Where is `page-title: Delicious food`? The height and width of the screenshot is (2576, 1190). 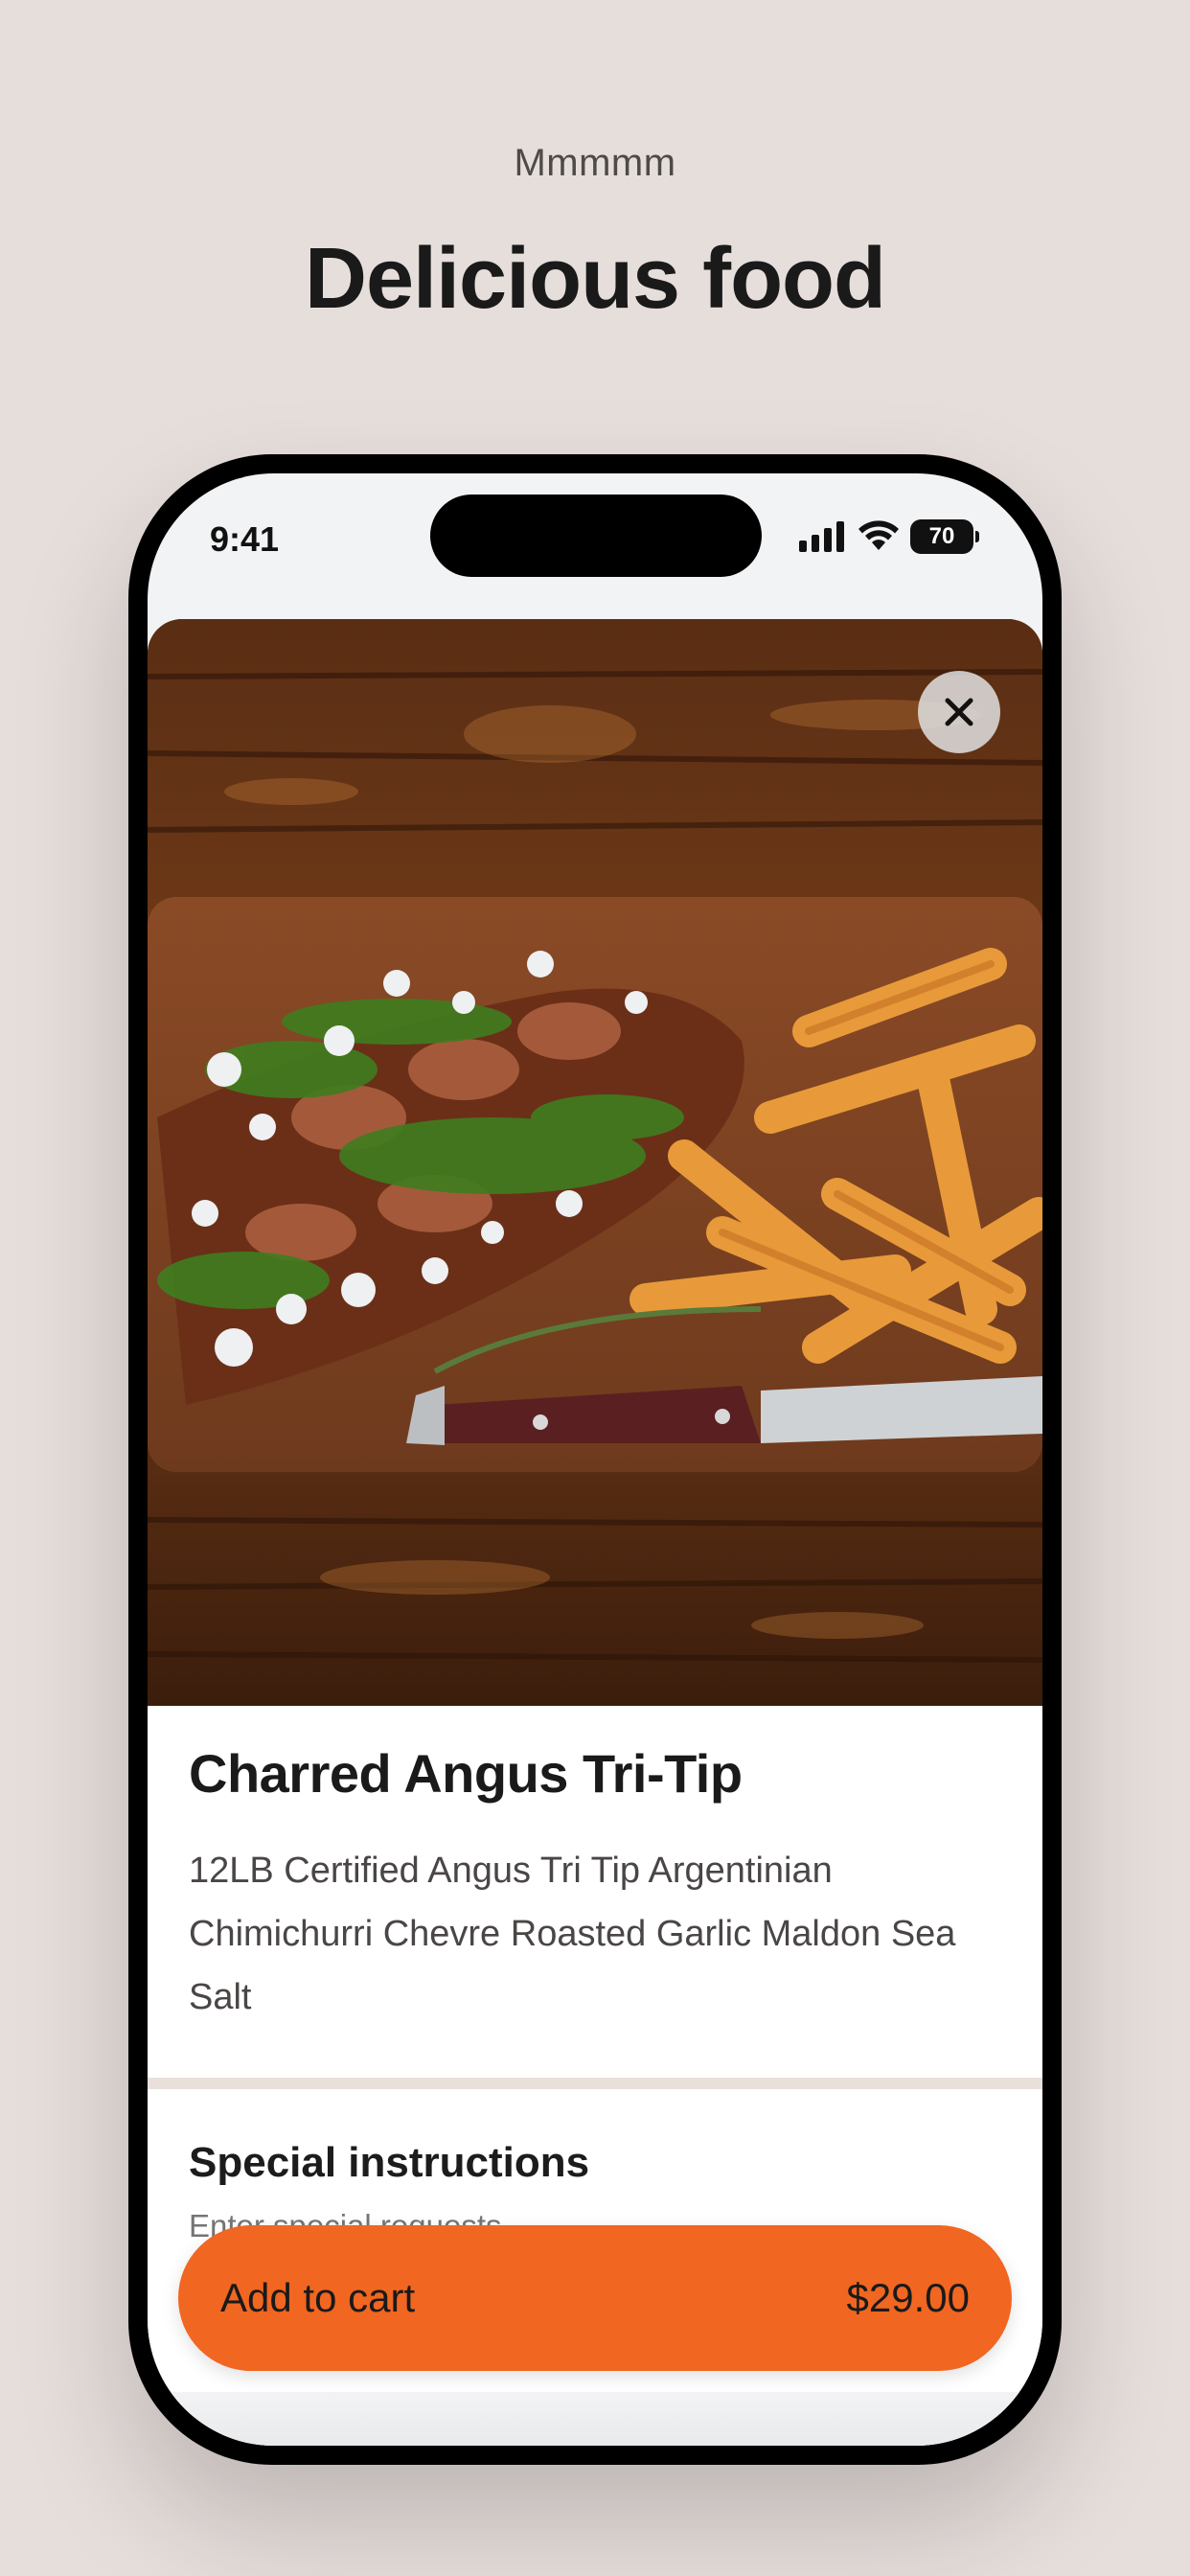 page-title: Delicious food is located at coordinates (595, 279).